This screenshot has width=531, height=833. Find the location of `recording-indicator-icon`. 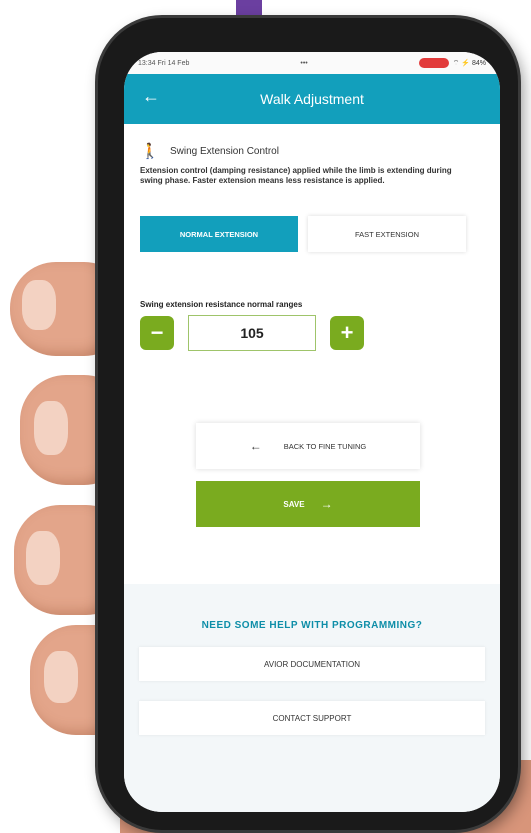

recording-indicator-icon is located at coordinates (433, 63).